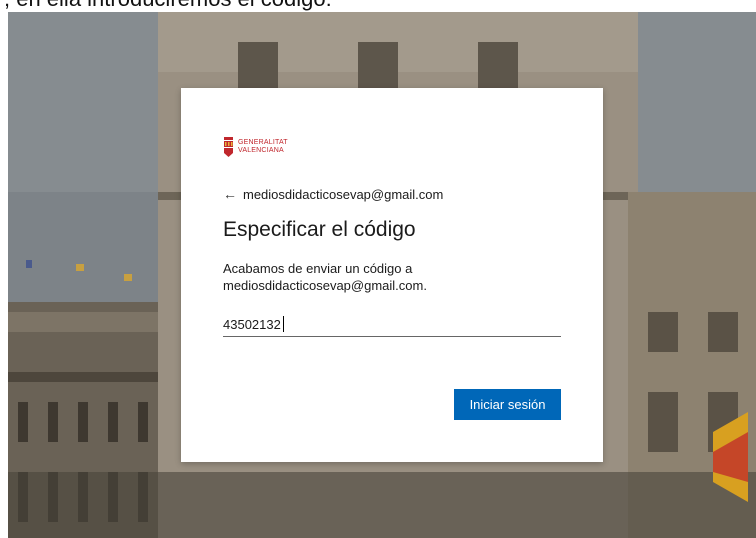  I want to click on logo-line-2: VALENCIANA, so click(261, 150).